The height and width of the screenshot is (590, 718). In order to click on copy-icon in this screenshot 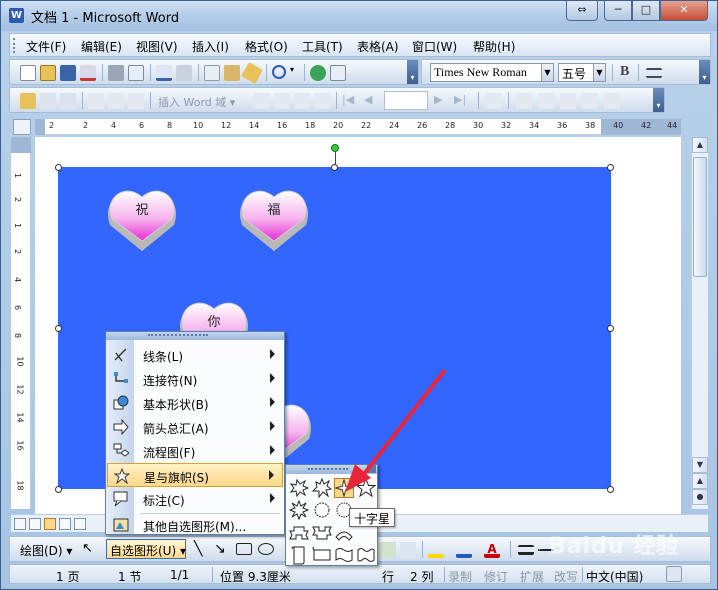, I will do `click(212, 73)`.